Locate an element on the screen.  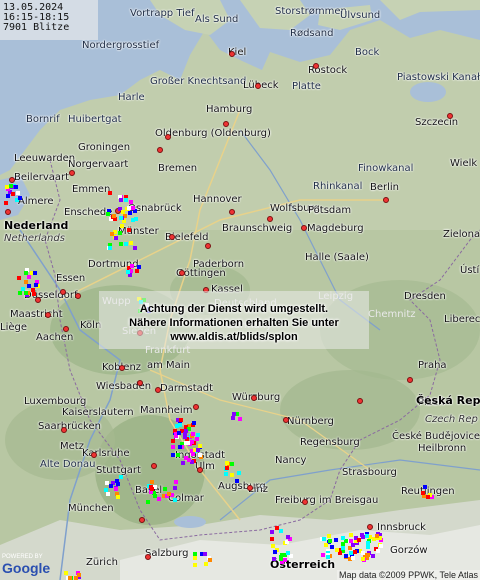
place-label: Czech Rep is located at coordinates (451, 419).